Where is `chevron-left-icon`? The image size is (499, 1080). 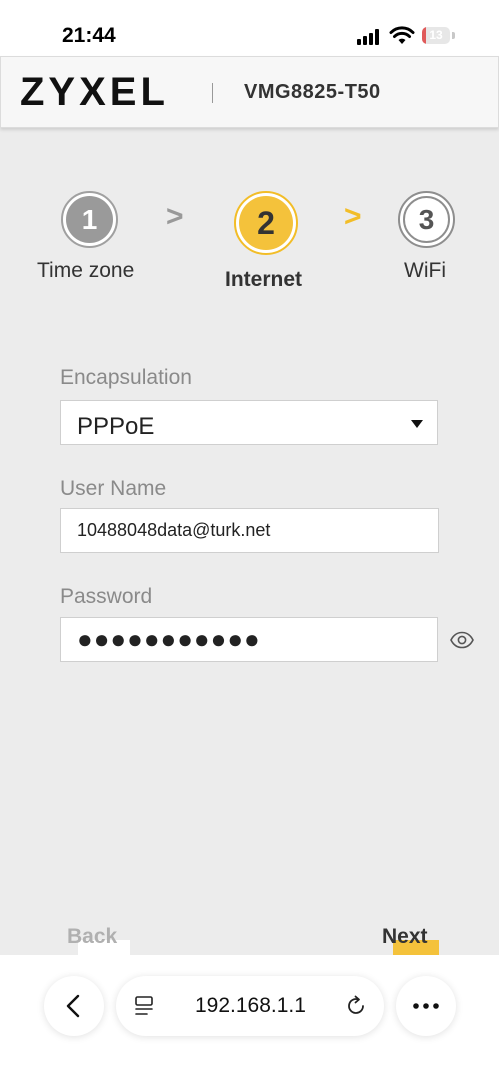 chevron-left-icon is located at coordinates (73, 1006).